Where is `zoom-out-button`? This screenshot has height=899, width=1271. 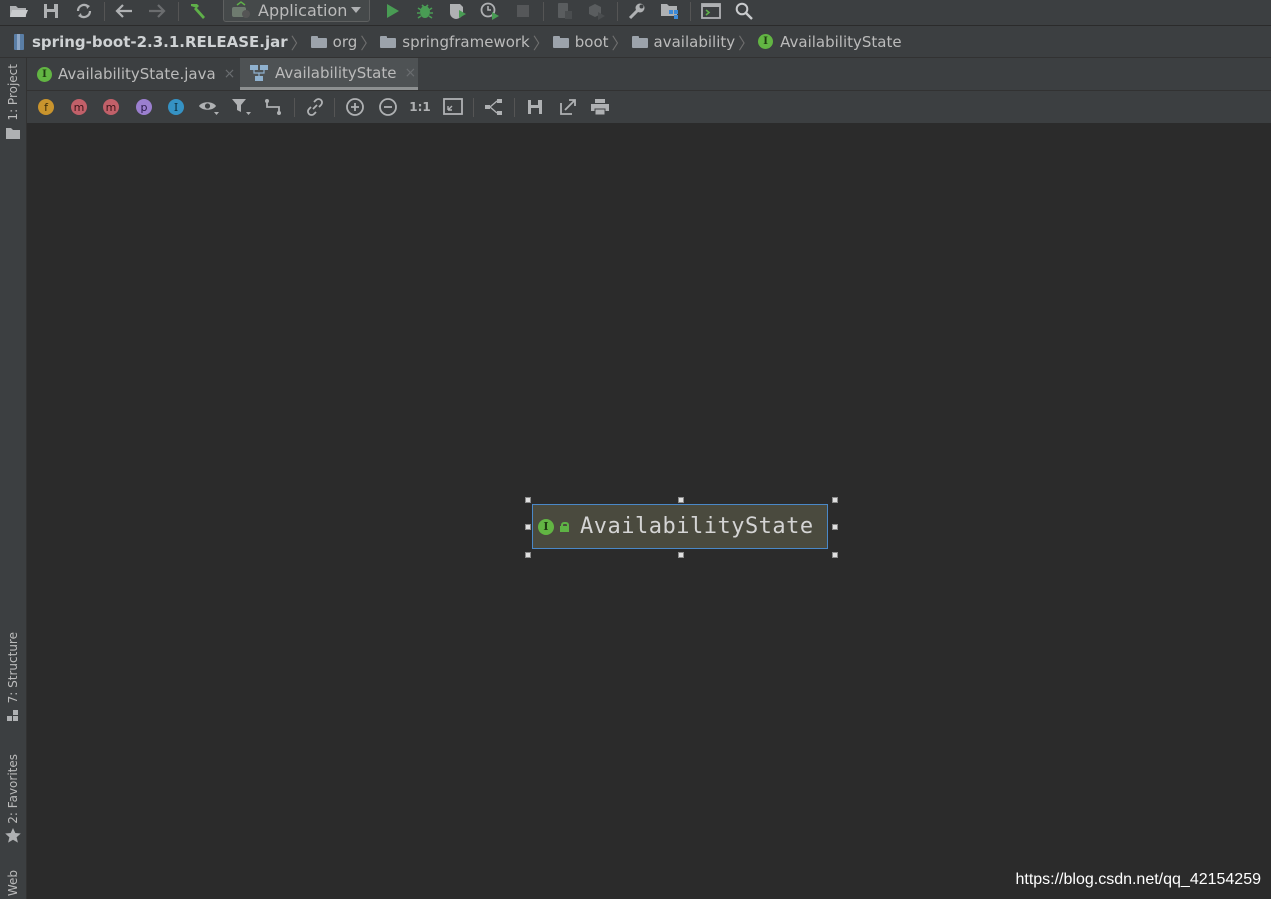
zoom-out-button is located at coordinates (388, 107).